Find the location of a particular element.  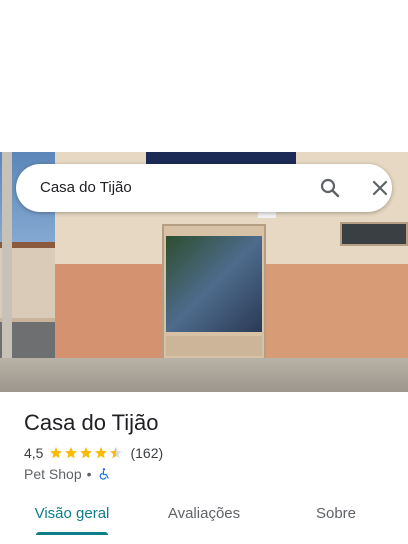

tab-active-indicator is located at coordinates (72, 533).